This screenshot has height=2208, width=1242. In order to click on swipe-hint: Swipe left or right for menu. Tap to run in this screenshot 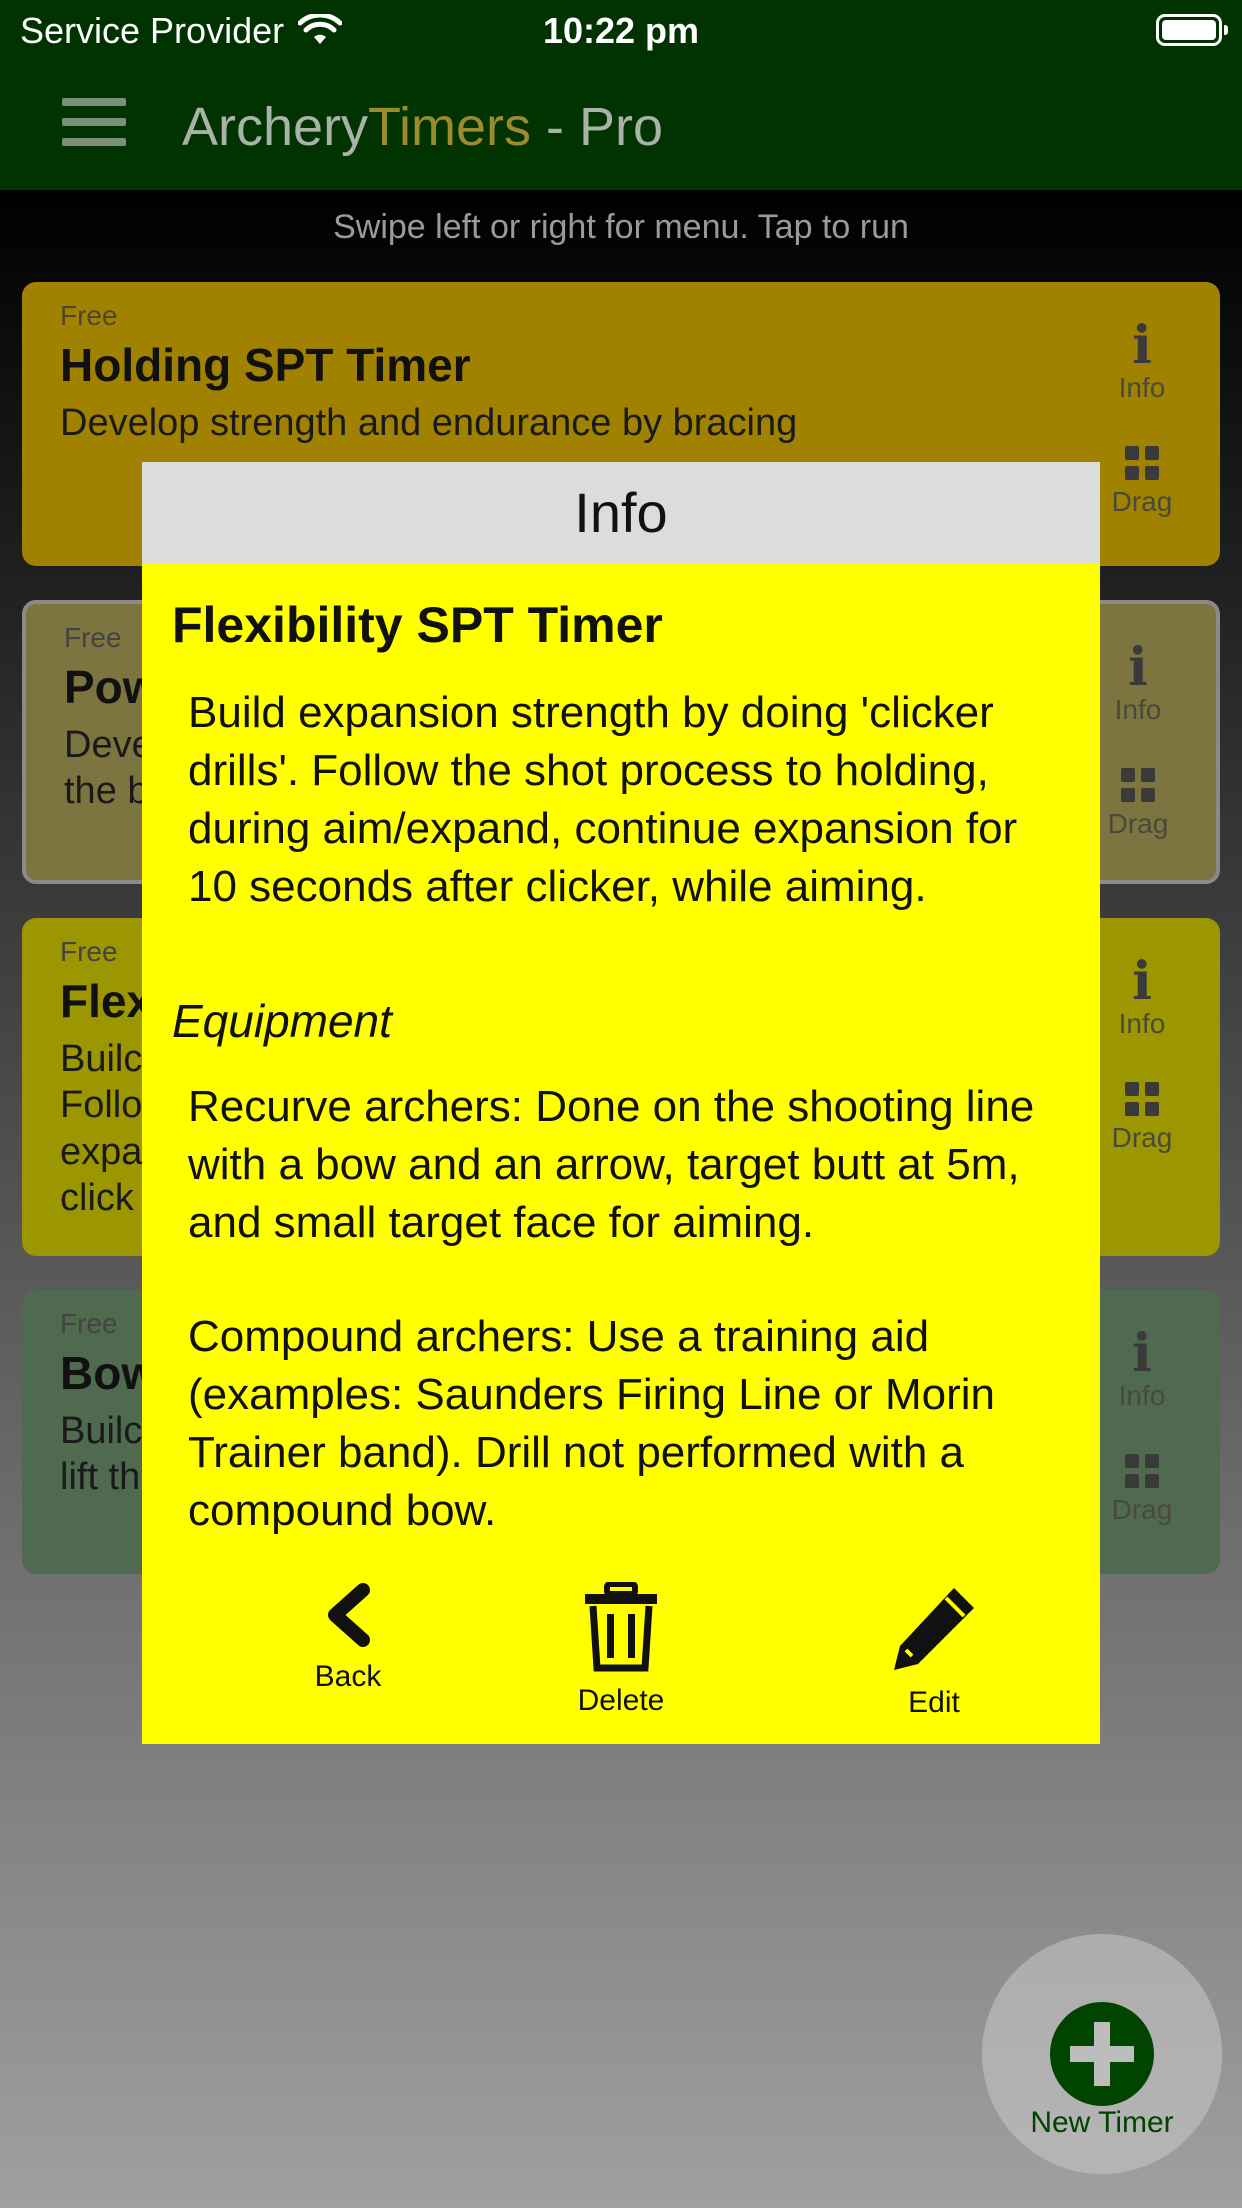, I will do `click(621, 227)`.